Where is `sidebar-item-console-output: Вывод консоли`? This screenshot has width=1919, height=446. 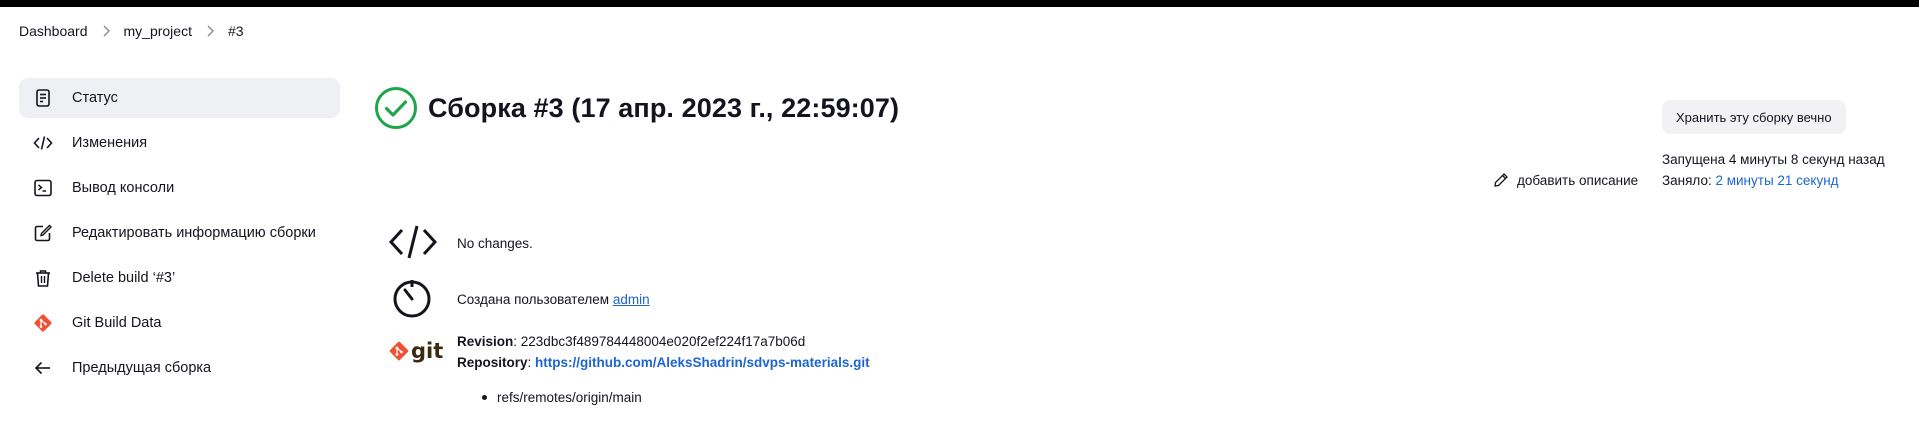 sidebar-item-console-output: Вывод консоли is located at coordinates (179, 188).